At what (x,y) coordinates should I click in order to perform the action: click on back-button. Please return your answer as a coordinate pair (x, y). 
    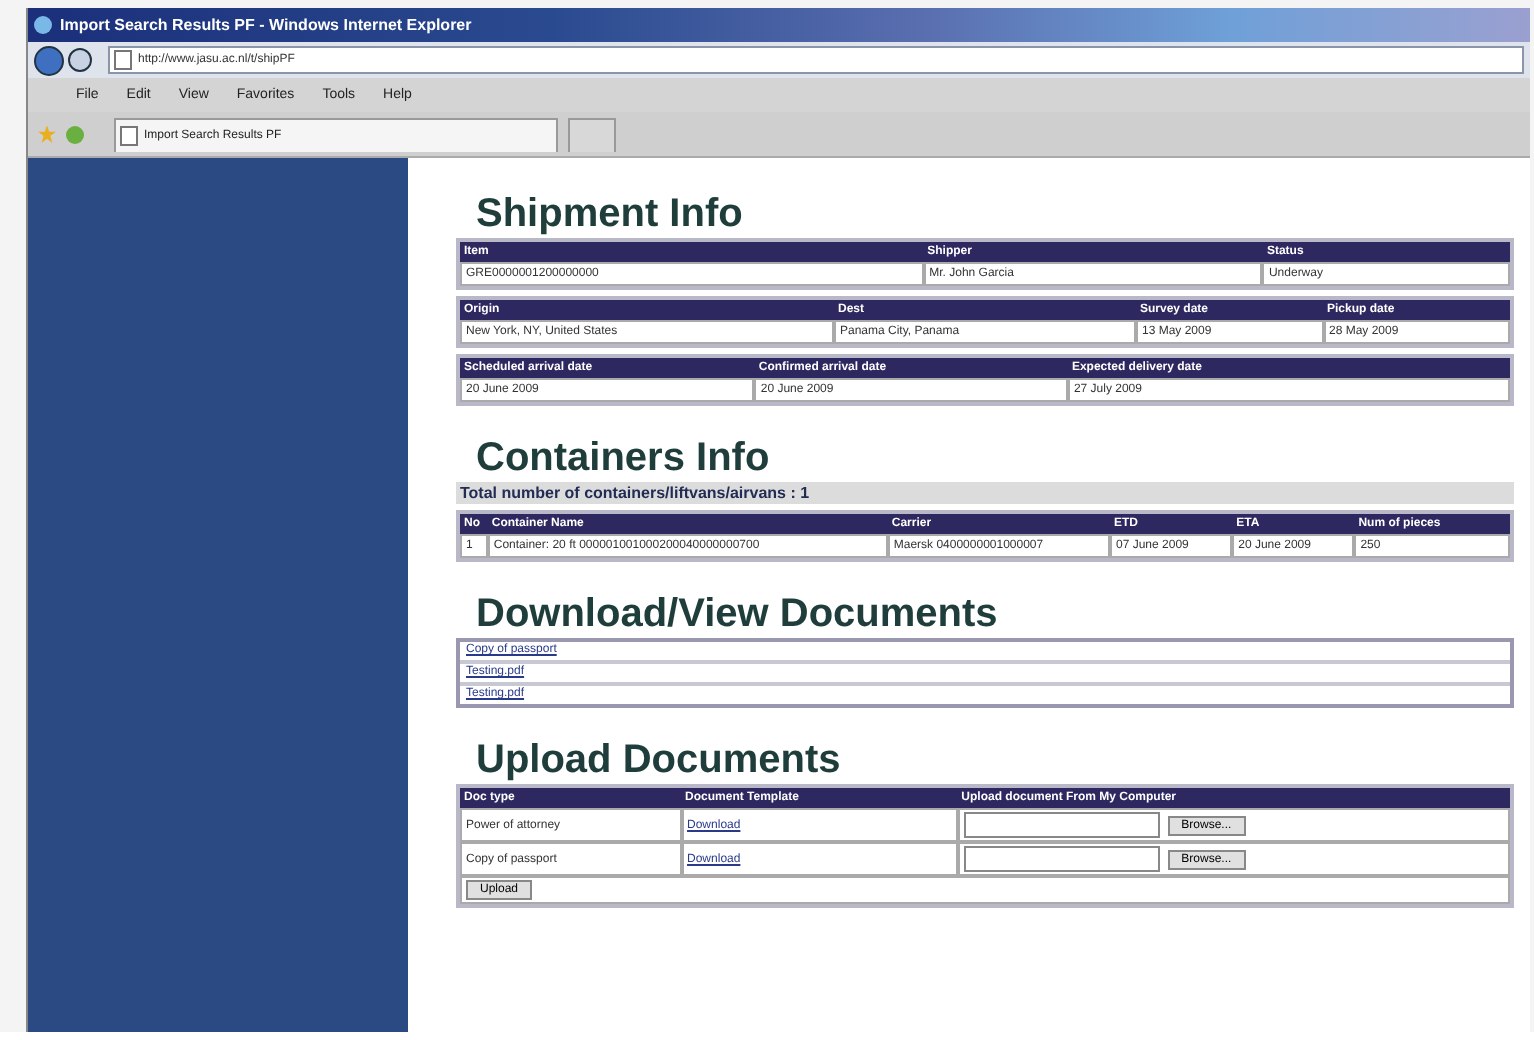
    Looking at the image, I should click on (49, 60).